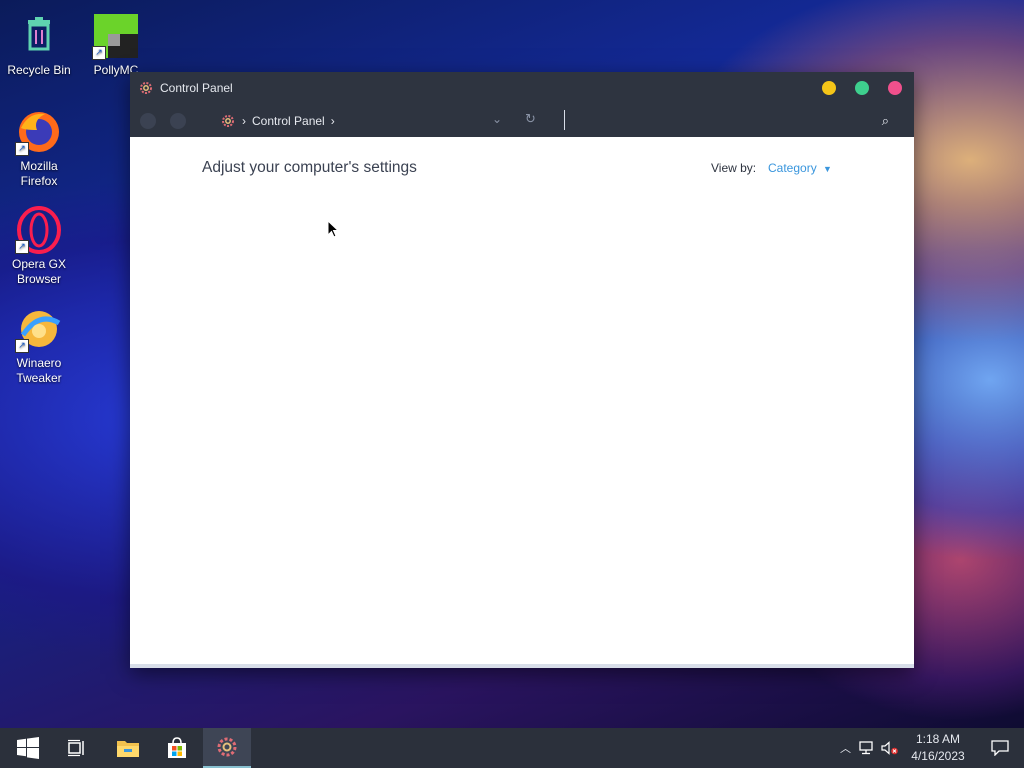  What do you see at coordinates (938, 739) in the screenshot?
I see `clock-time: 1:18 AM` at bounding box center [938, 739].